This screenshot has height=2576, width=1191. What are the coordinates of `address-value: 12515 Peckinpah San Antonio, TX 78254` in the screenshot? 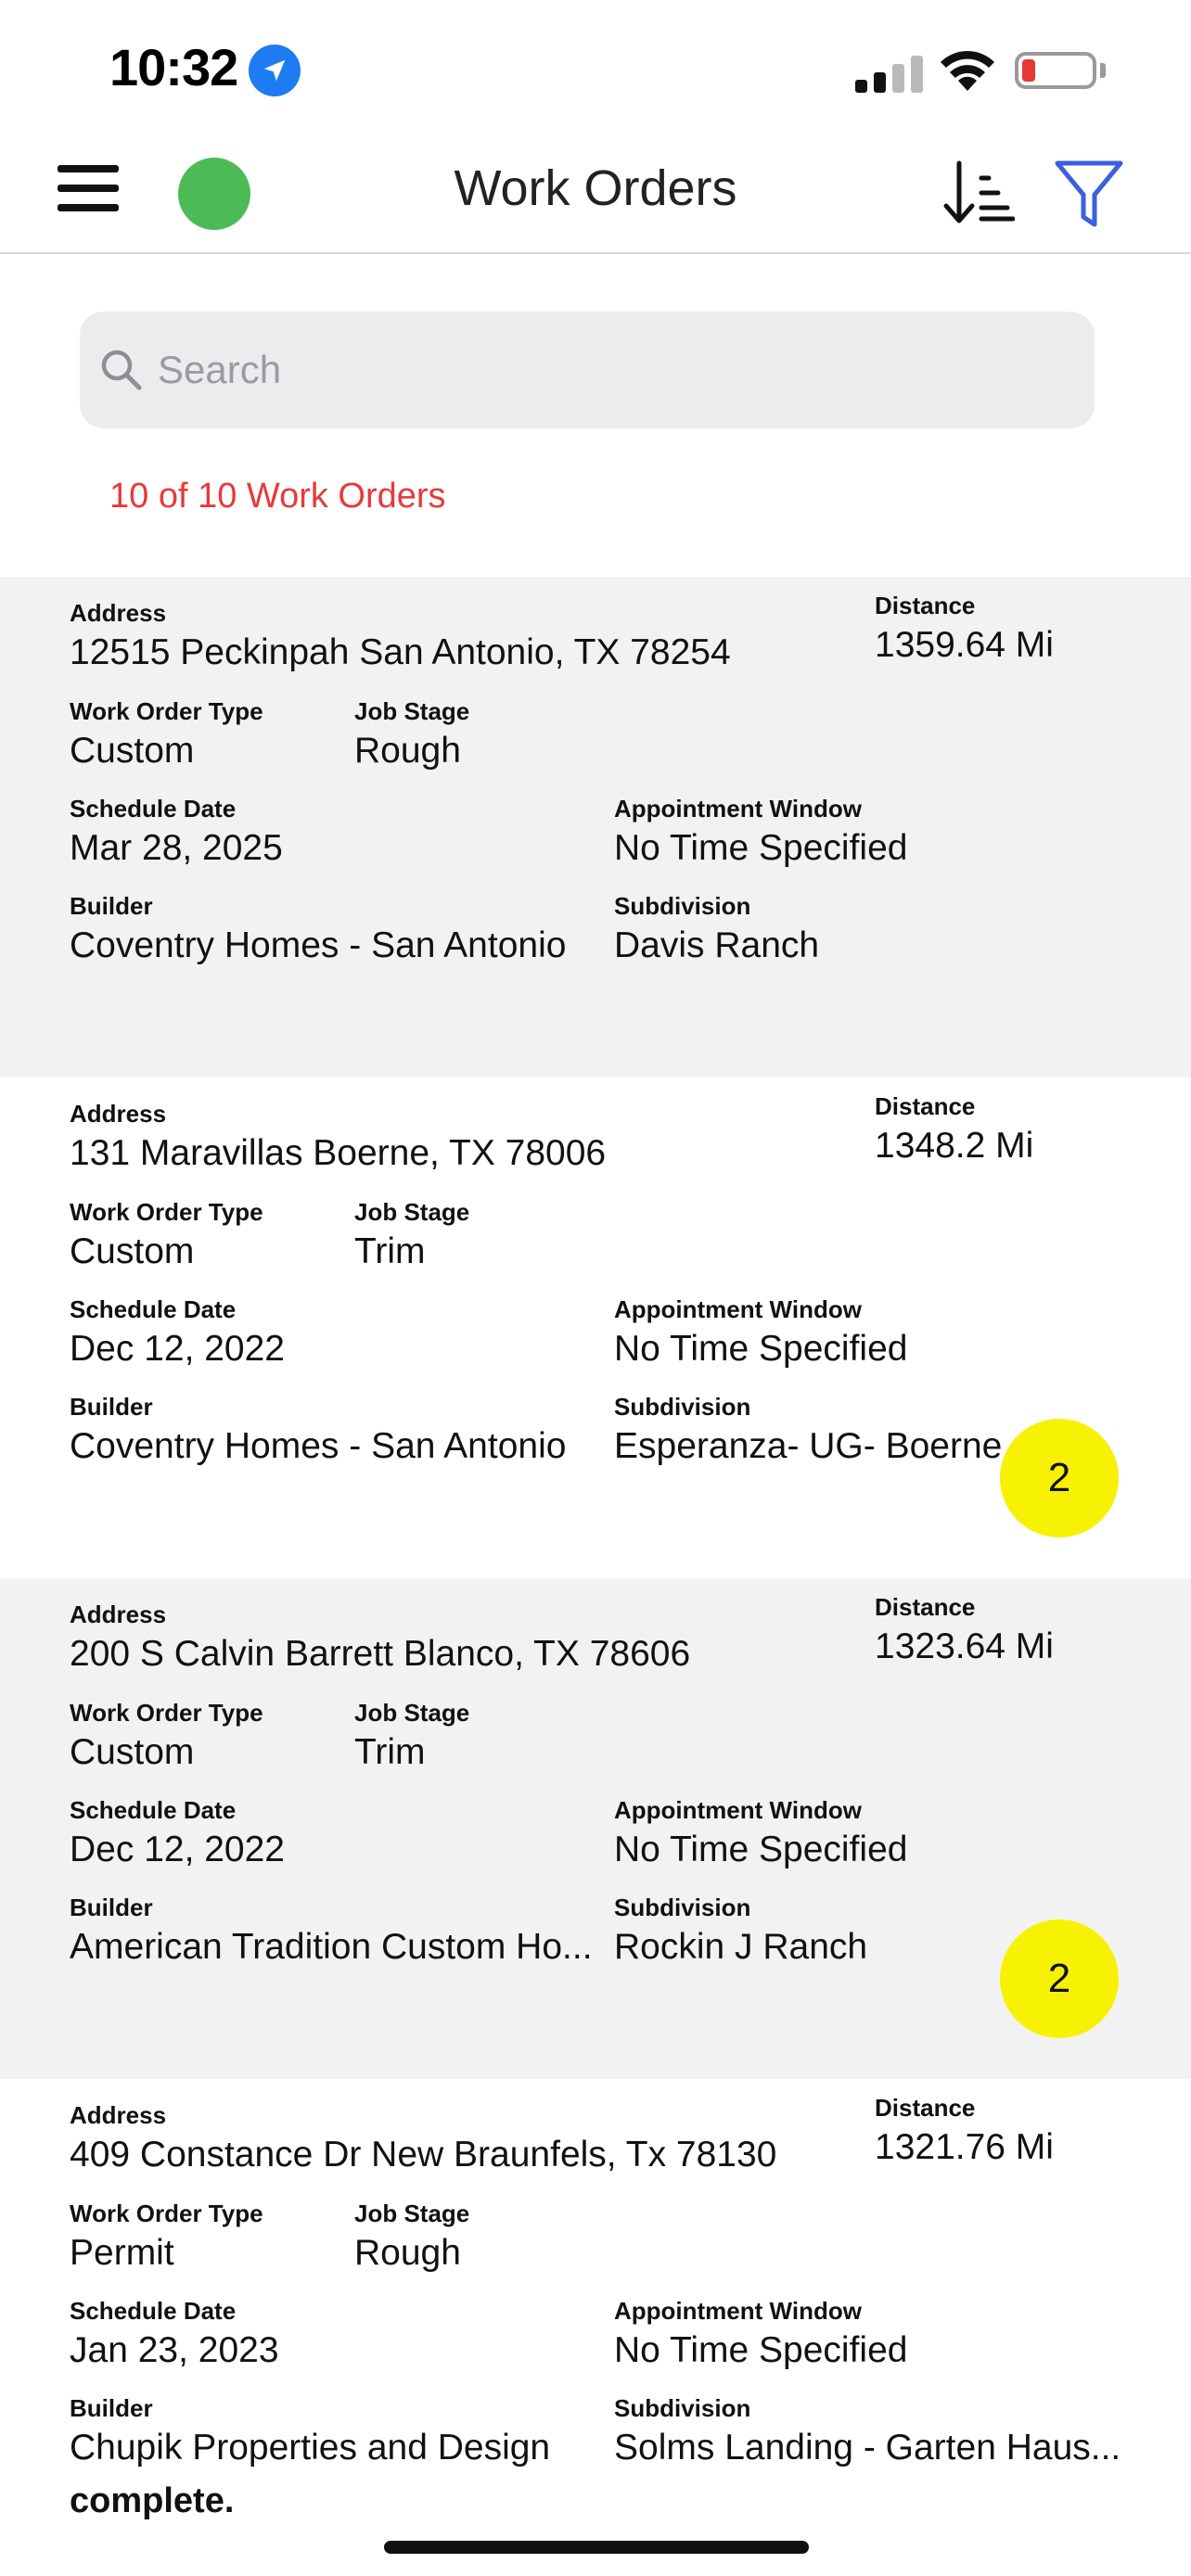 It's located at (400, 652).